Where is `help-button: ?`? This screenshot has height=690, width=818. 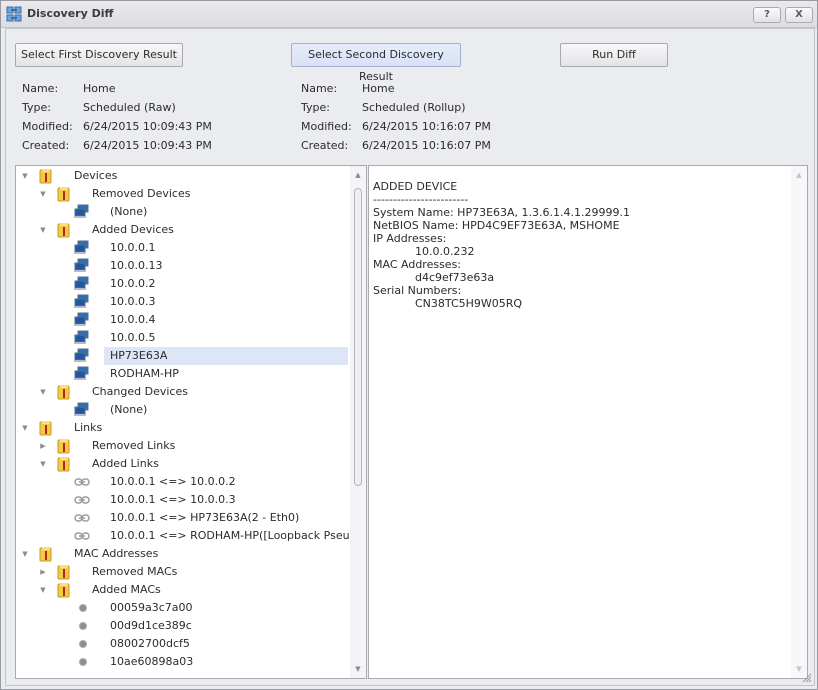
help-button: ? is located at coordinates (767, 15).